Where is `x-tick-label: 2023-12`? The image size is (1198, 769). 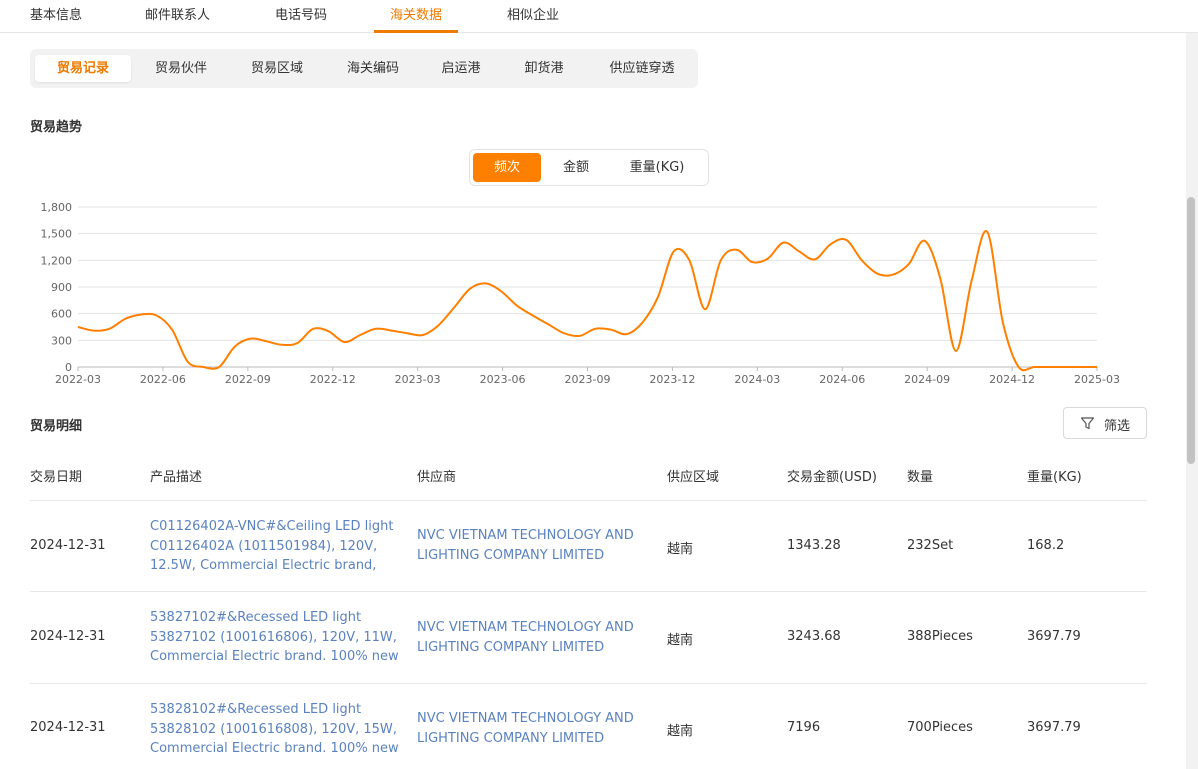
x-tick-label: 2023-12 is located at coordinates (672, 379).